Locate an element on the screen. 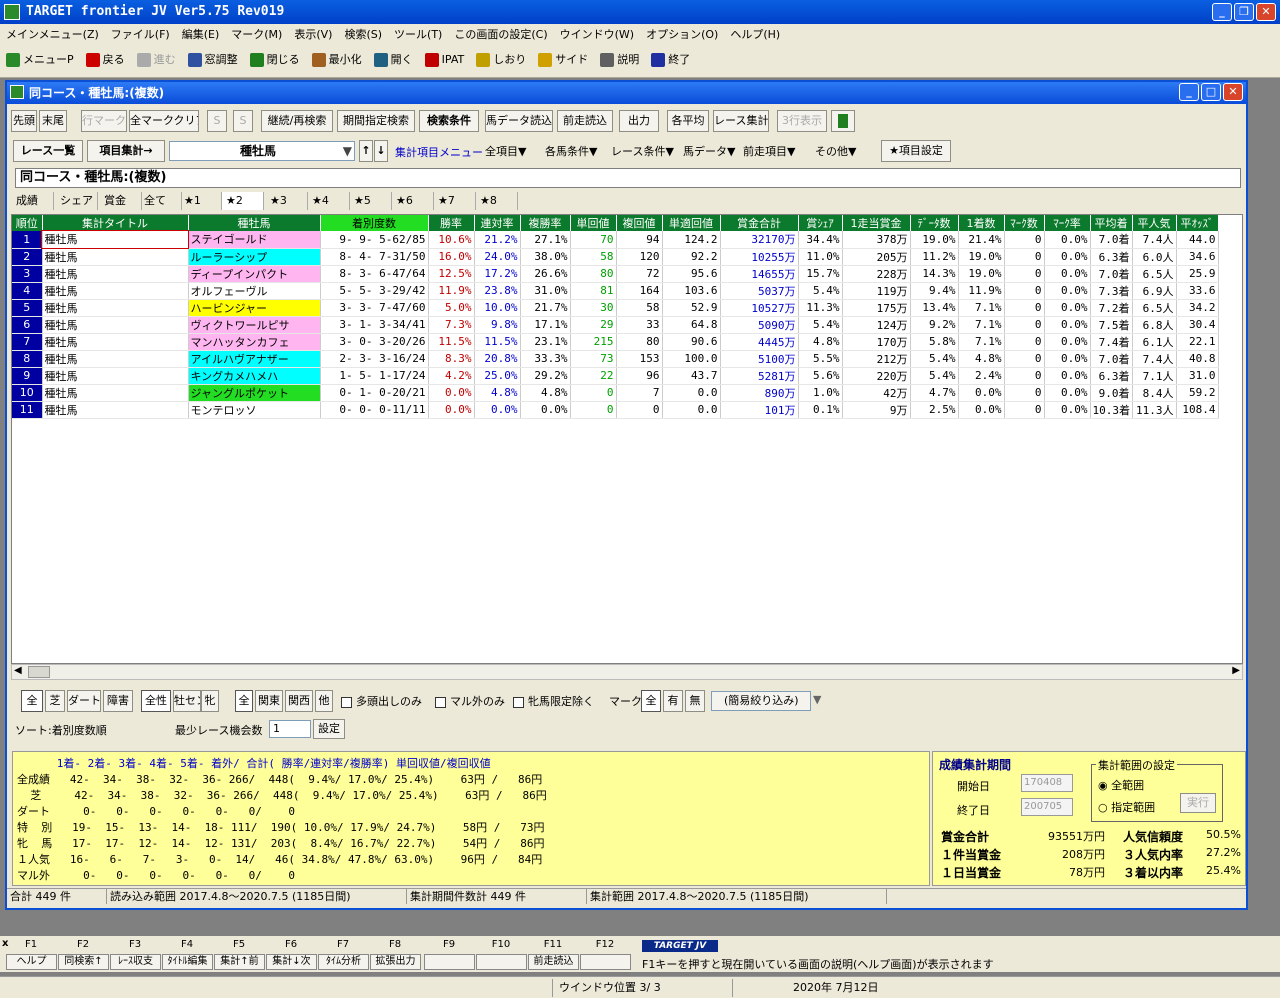 Image resolution: width=1280 pixels, height=998 pixels. mark-filter-0: 全 is located at coordinates (651, 701).